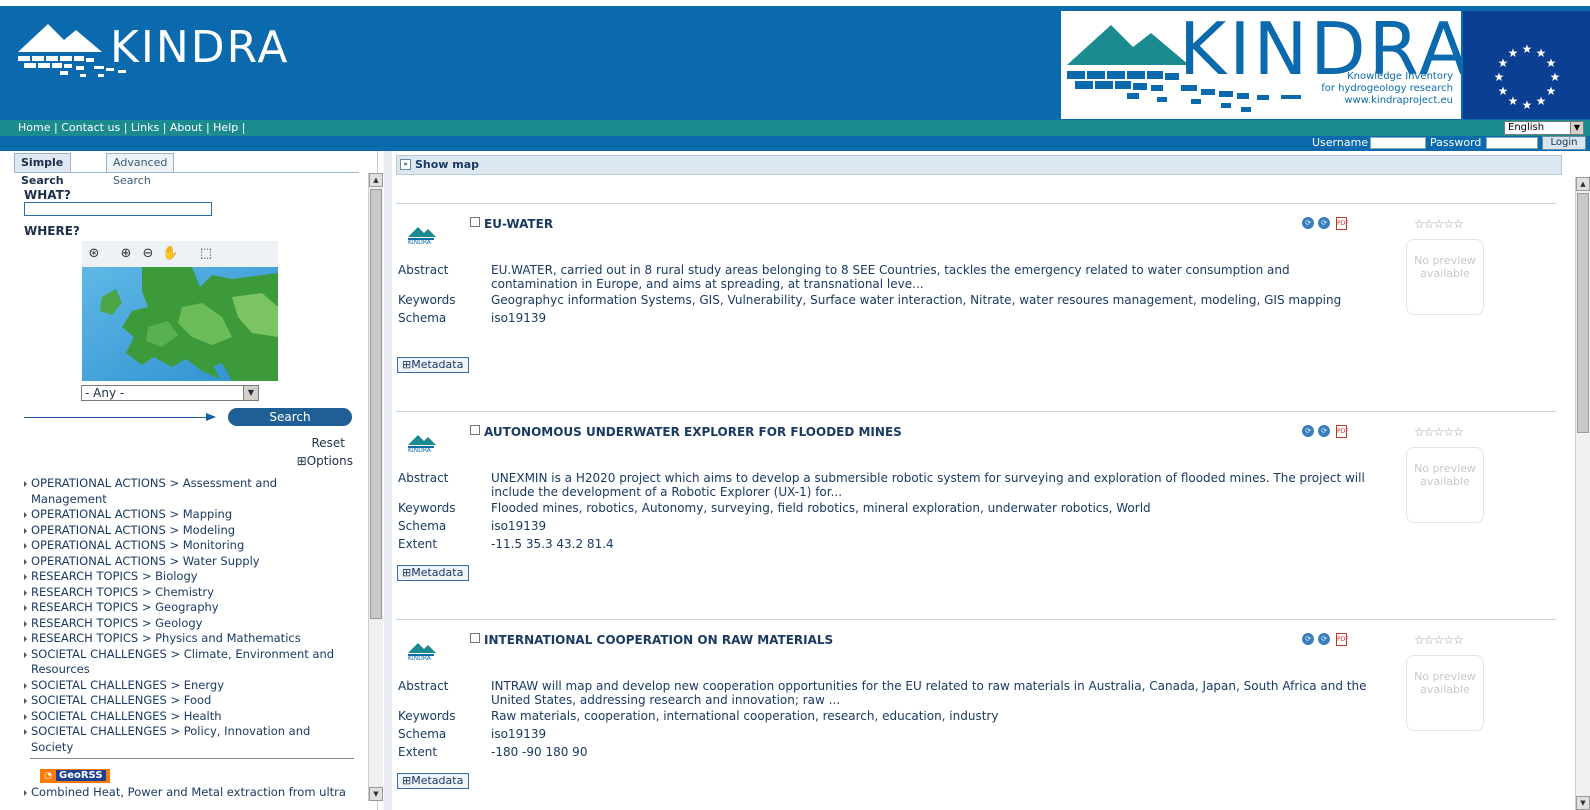 The width and height of the screenshot is (1590, 810). What do you see at coordinates (1582, 493) in the screenshot?
I see `results-scrollbar: ▲ ▼` at bounding box center [1582, 493].